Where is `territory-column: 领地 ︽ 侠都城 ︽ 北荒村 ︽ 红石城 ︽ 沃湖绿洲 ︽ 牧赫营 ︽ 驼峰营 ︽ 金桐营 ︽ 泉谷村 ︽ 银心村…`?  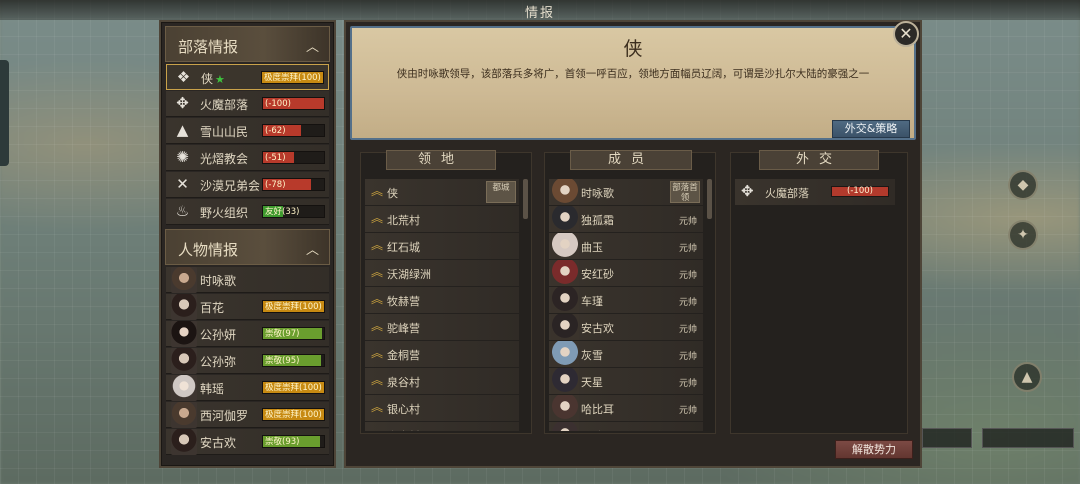 territory-column: 领地 ︽ 侠都城 ︽ 北荒村 ︽ 红石城 ︽ 沃湖绿洲 ︽ 牧赫营 ︽ 驼峰营 ︽ 金桐营 ︽ 泉谷村 ︽ 银心村… is located at coordinates (446, 292).